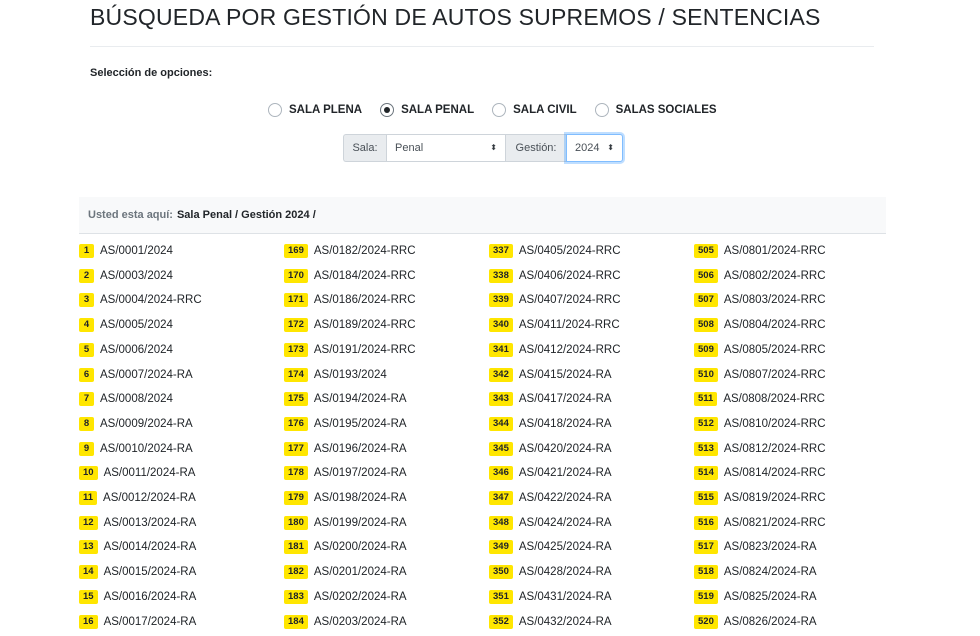 Image resolution: width=980 pixels, height=636 pixels. I want to click on item-link: AS/0003/2024, so click(136, 276).